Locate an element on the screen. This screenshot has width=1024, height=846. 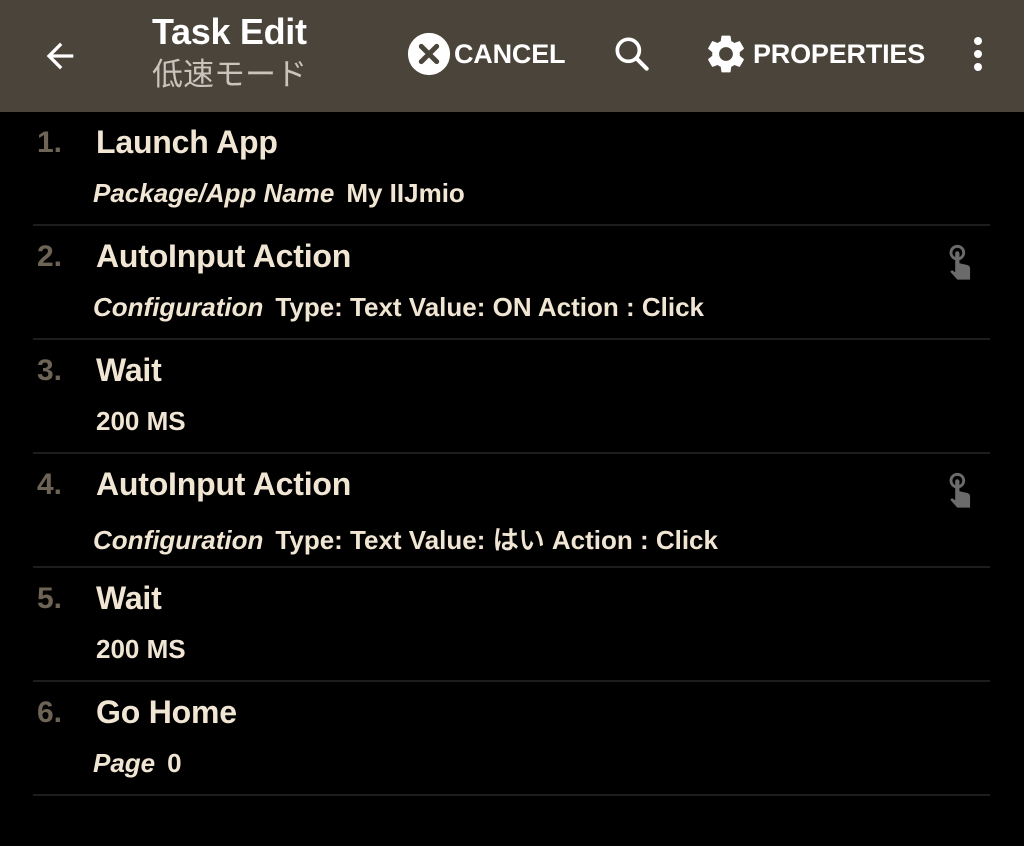
cancel-button: CANCEL is located at coordinates (485, 54).